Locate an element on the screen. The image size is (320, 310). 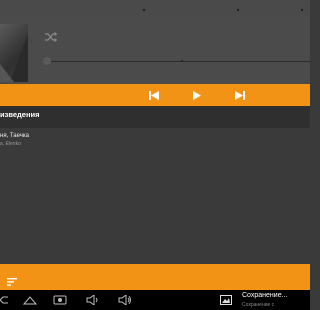
album-art-graphic is located at coordinates (14, 58).